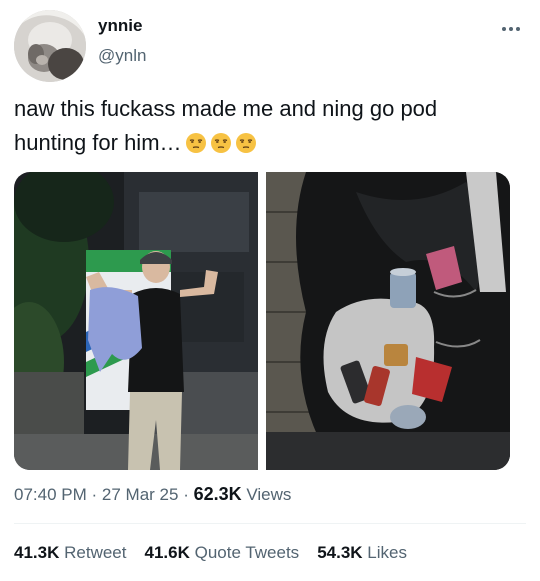 Image resolution: width=540 pixels, height=581 pixels. I want to click on quotes-stat: 41.6K Quote Tweets, so click(221, 553).